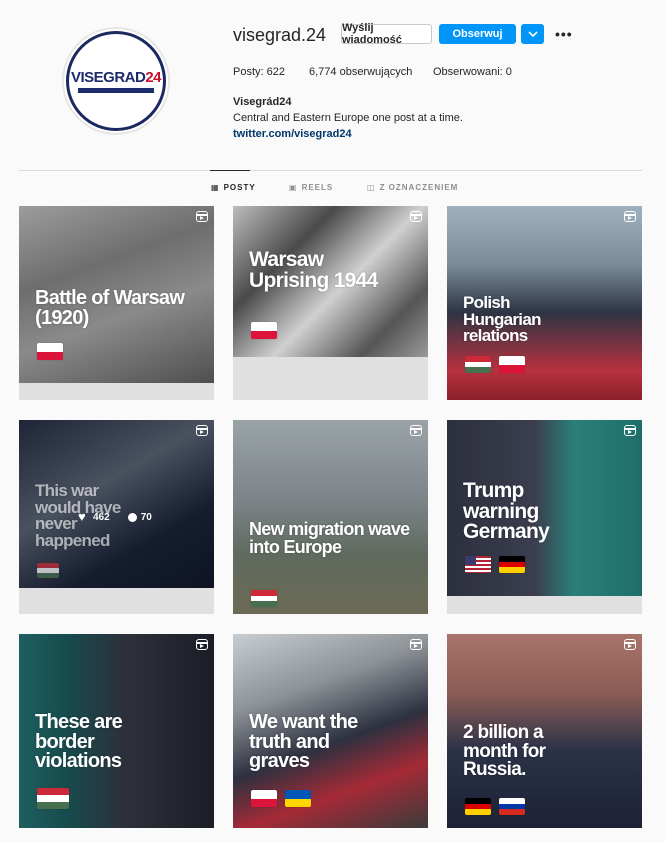 The width and height of the screenshot is (665, 843). Describe the element at coordinates (330, 517) in the screenshot. I see `post-tile: New migration wave into Europe` at that location.